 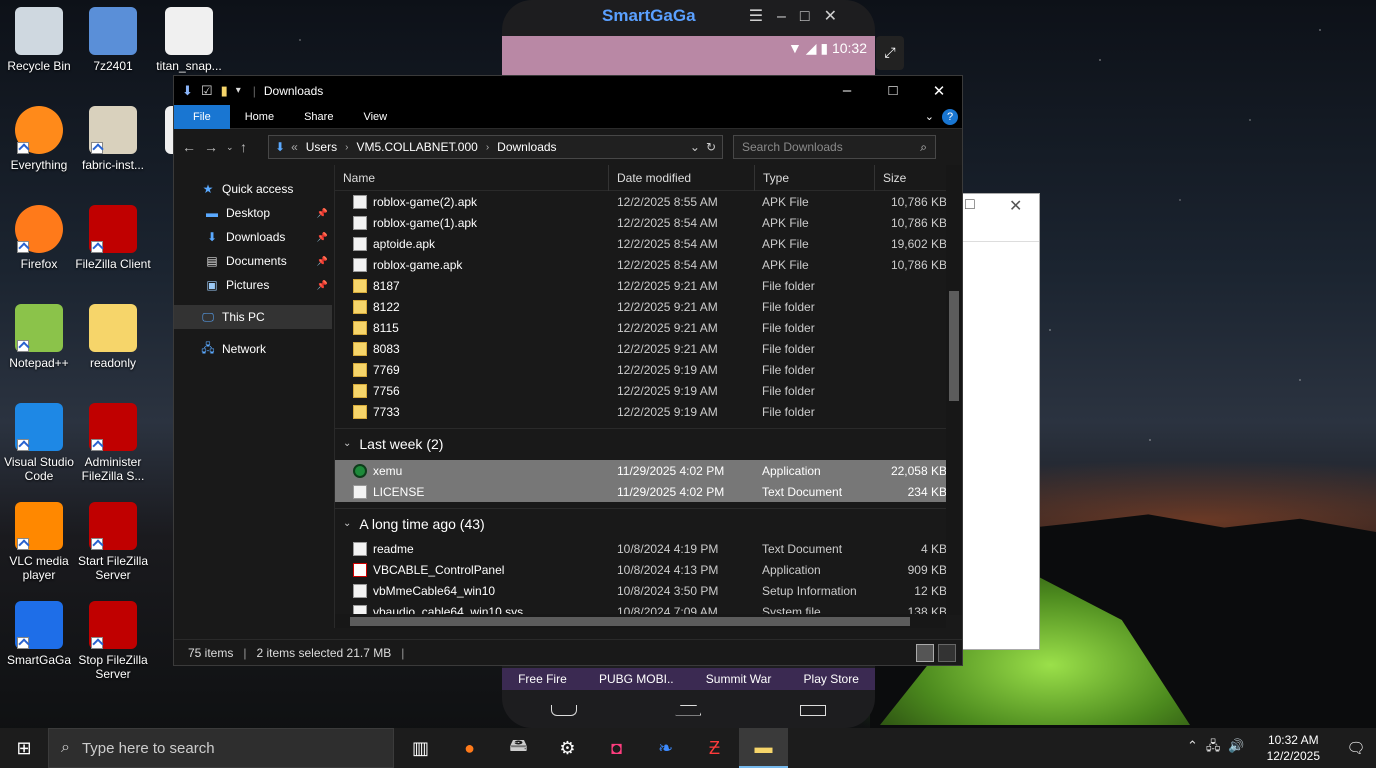 What do you see at coordinates (648, 390) in the screenshot?
I see `file-row: 7756 12/2/2025 9:19 AM File folder` at bounding box center [648, 390].